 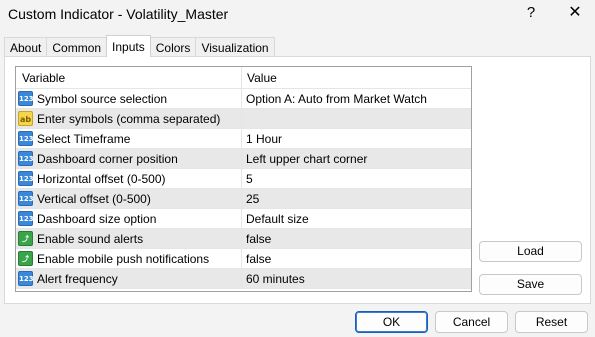 I want to click on input-row-vertical-offset: 123 Vertical offset (0-500) 25, so click(x=243, y=199).